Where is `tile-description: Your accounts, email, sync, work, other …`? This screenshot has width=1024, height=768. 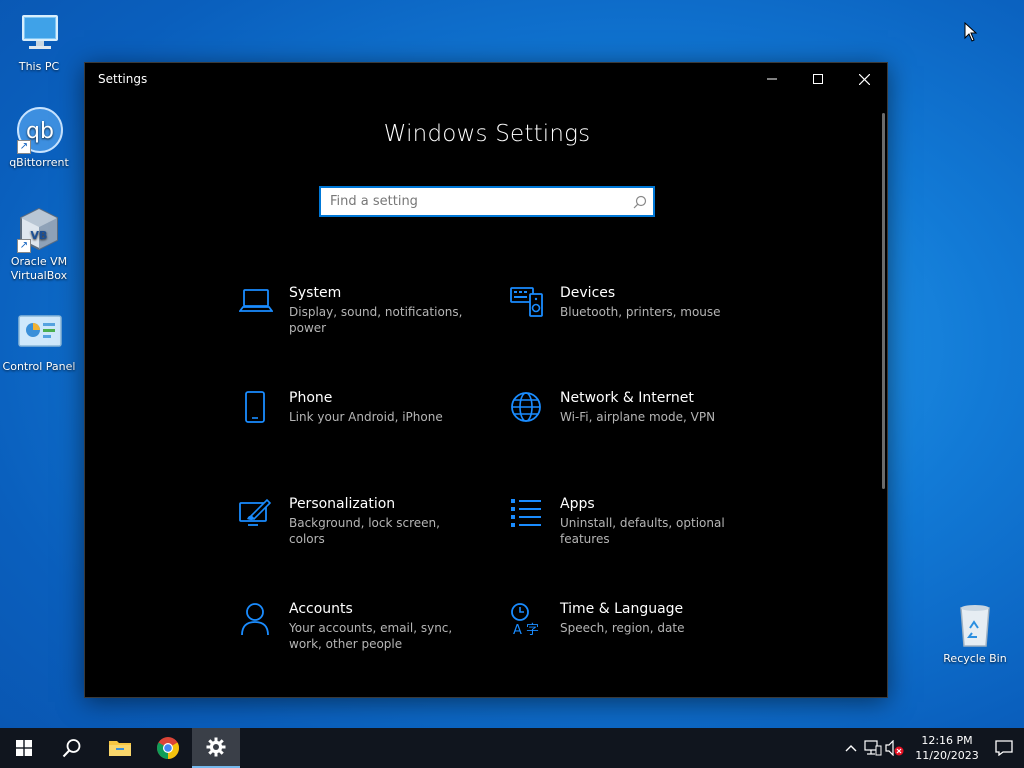 tile-description: Your accounts, email, sync, work, other … is located at coordinates (371, 636).